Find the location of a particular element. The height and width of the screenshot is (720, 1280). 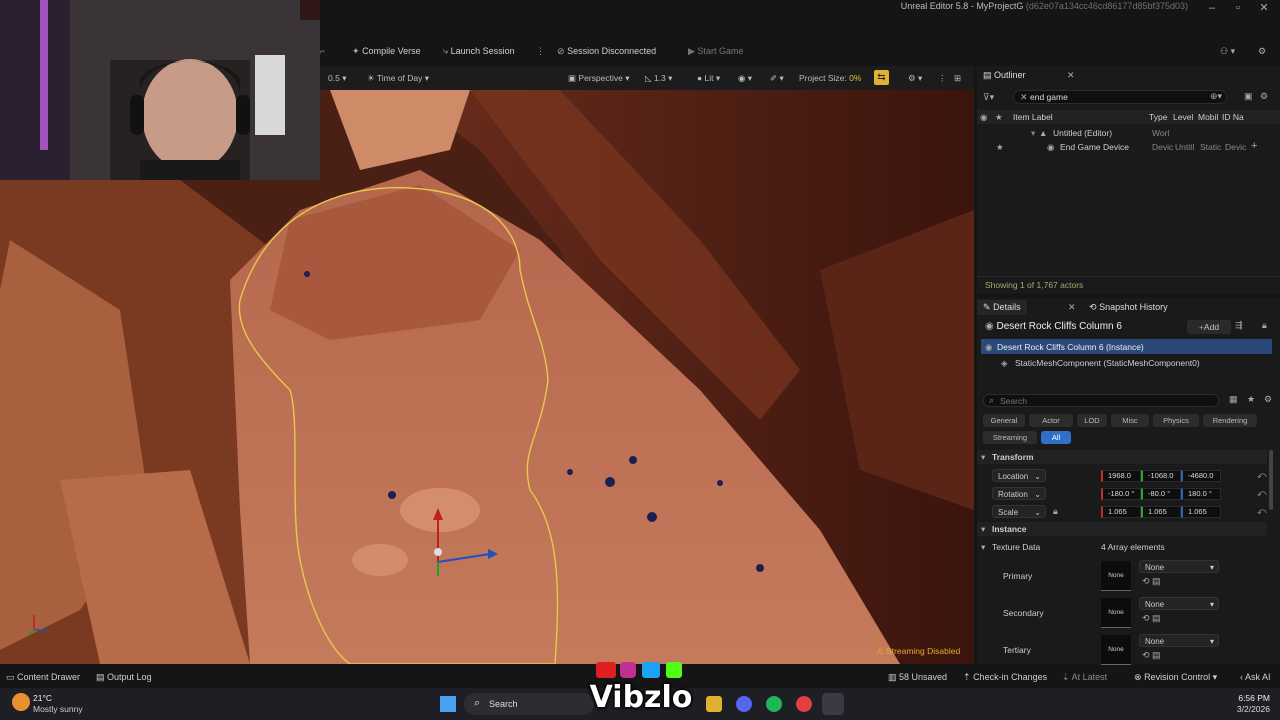

texture-data-row: ▾ Texture Data 4 Array elements is located at coordinates (1122, 547).